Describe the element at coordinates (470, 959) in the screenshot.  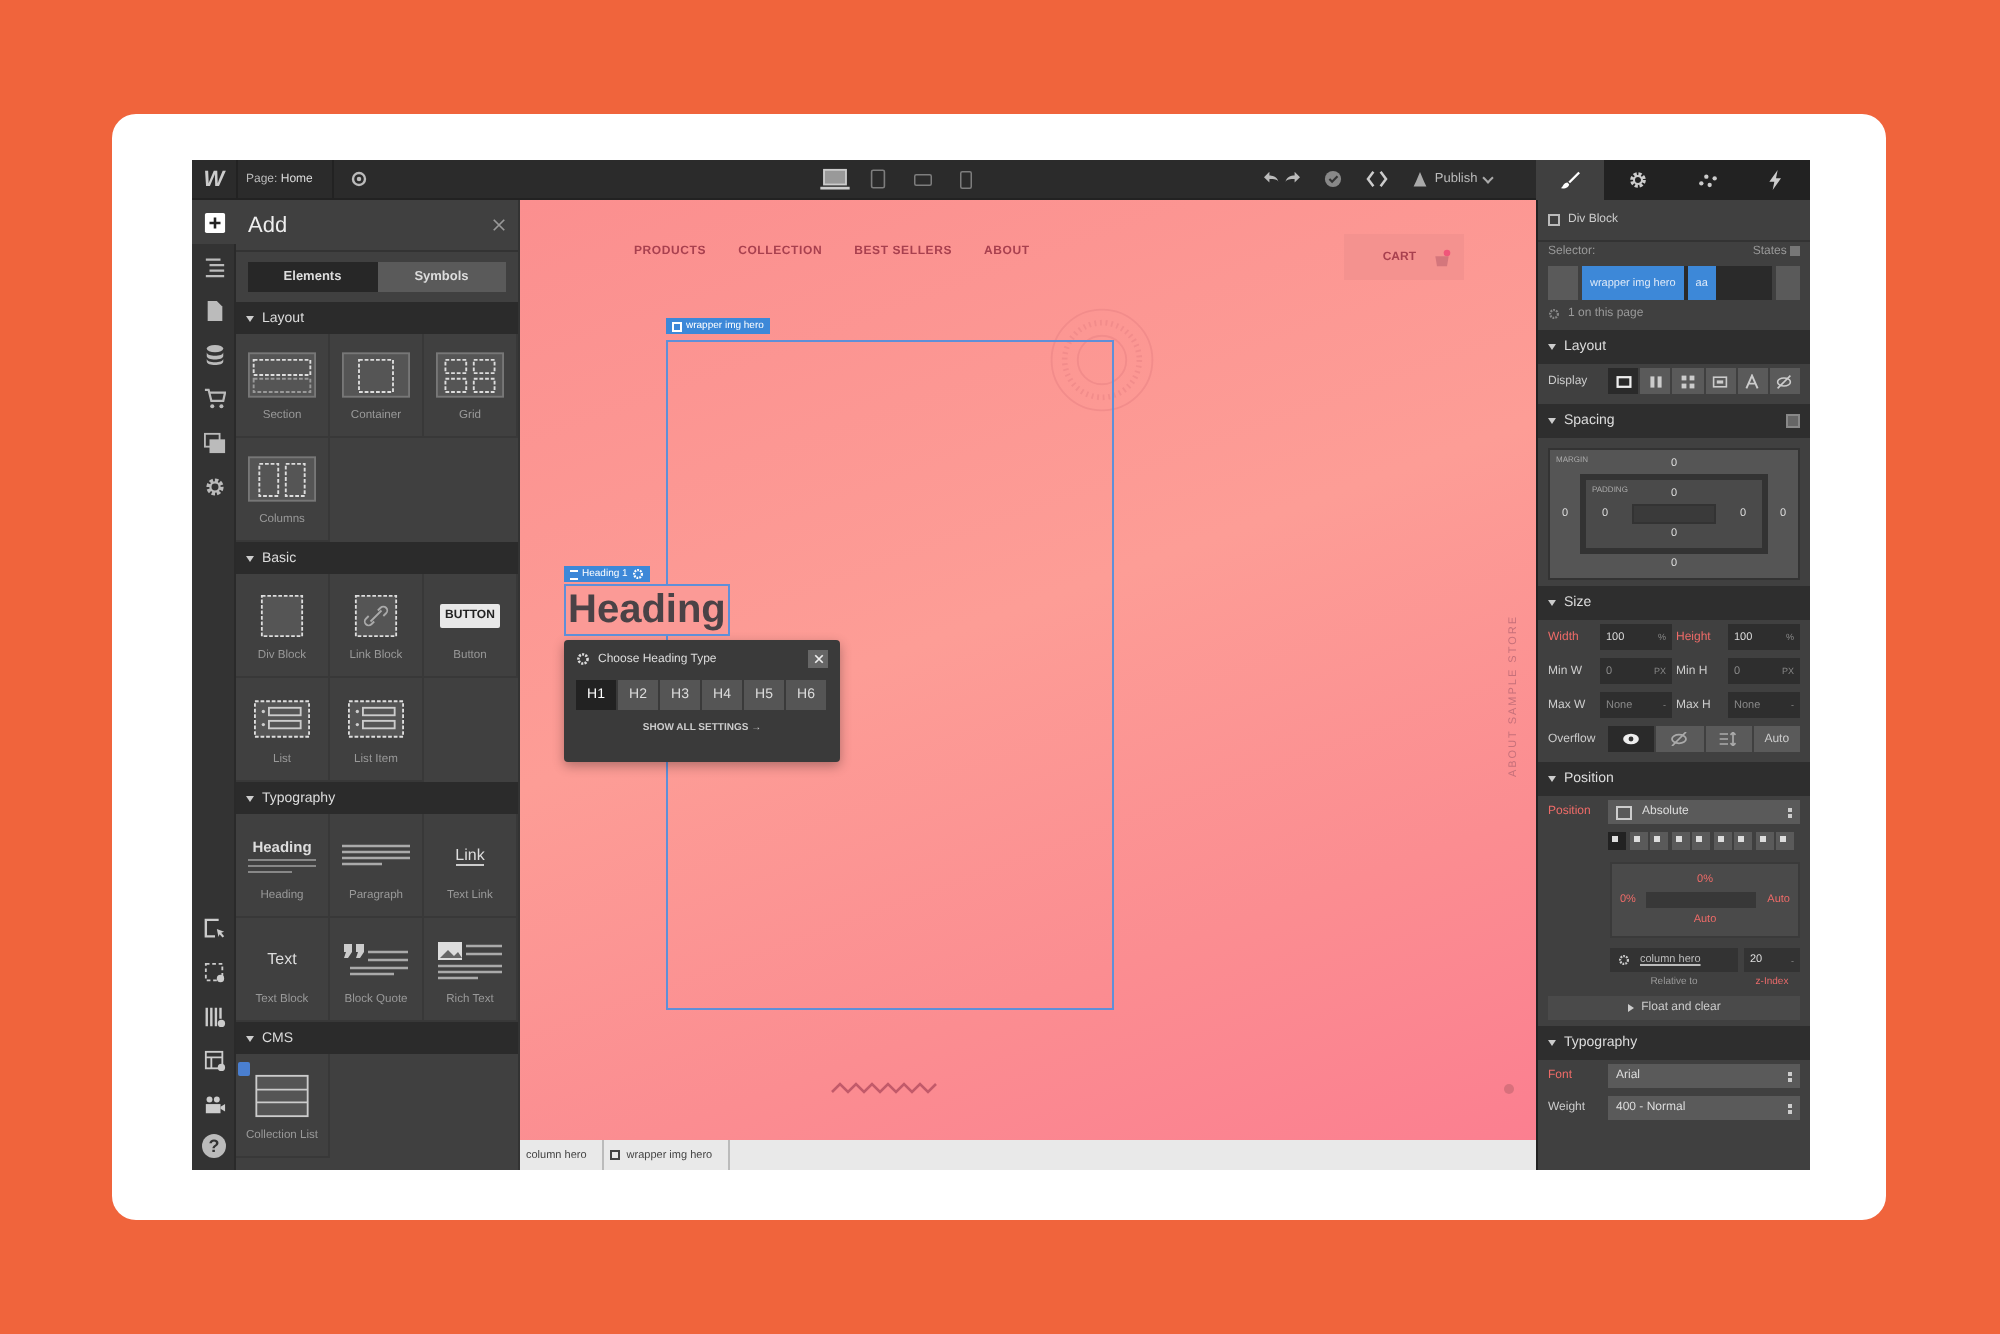
I see `image-text-icon` at that location.